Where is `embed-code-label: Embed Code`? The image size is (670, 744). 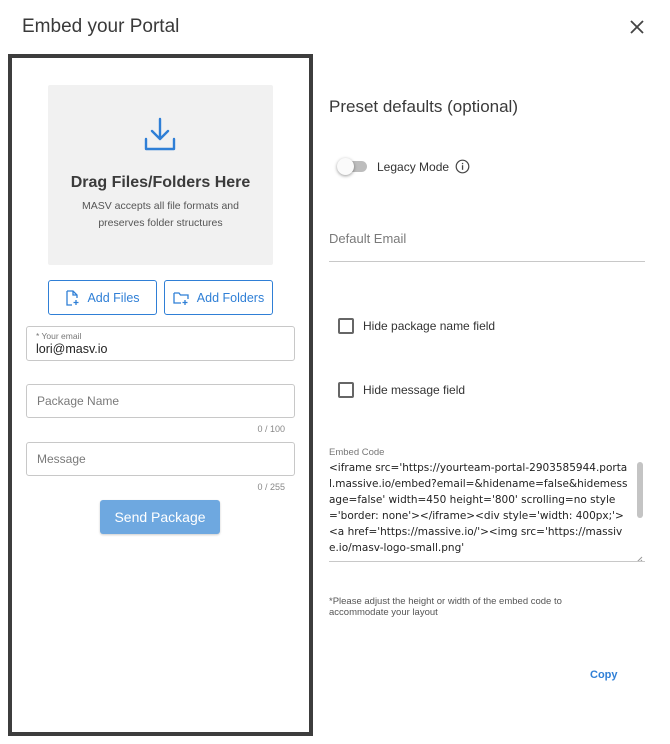
embed-code-label: Embed Code is located at coordinates (357, 452).